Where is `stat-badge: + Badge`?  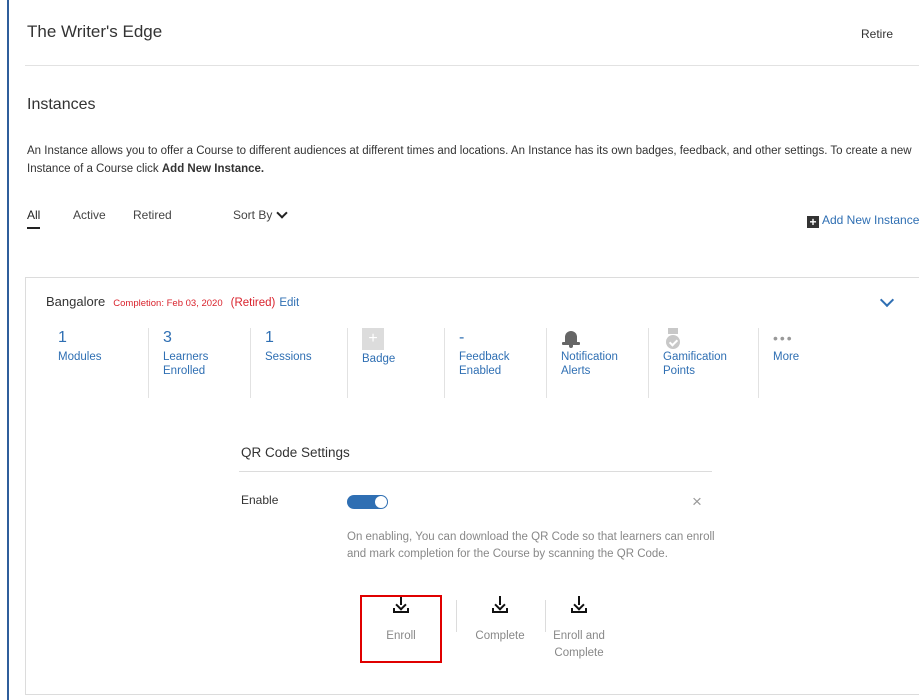
stat-badge: + Badge is located at coordinates (395, 363).